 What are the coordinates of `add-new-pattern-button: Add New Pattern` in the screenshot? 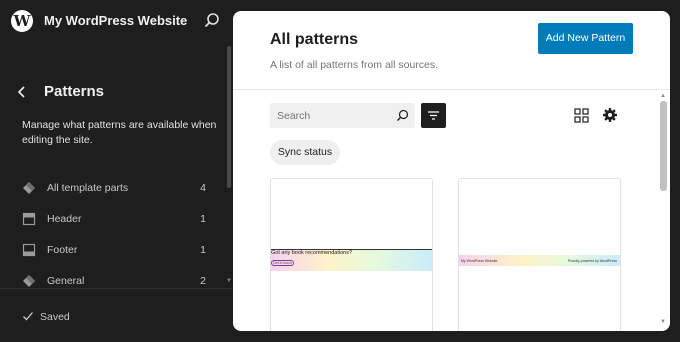 It's located at (585, 38).